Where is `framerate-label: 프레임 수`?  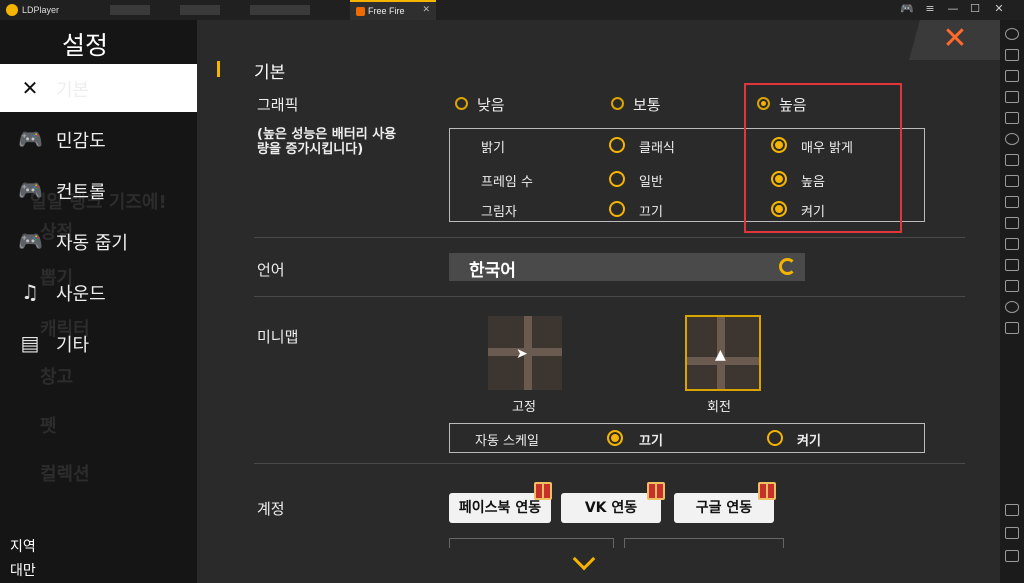 framerate-label: 프레임 수 is located at coordinates (507, 182).